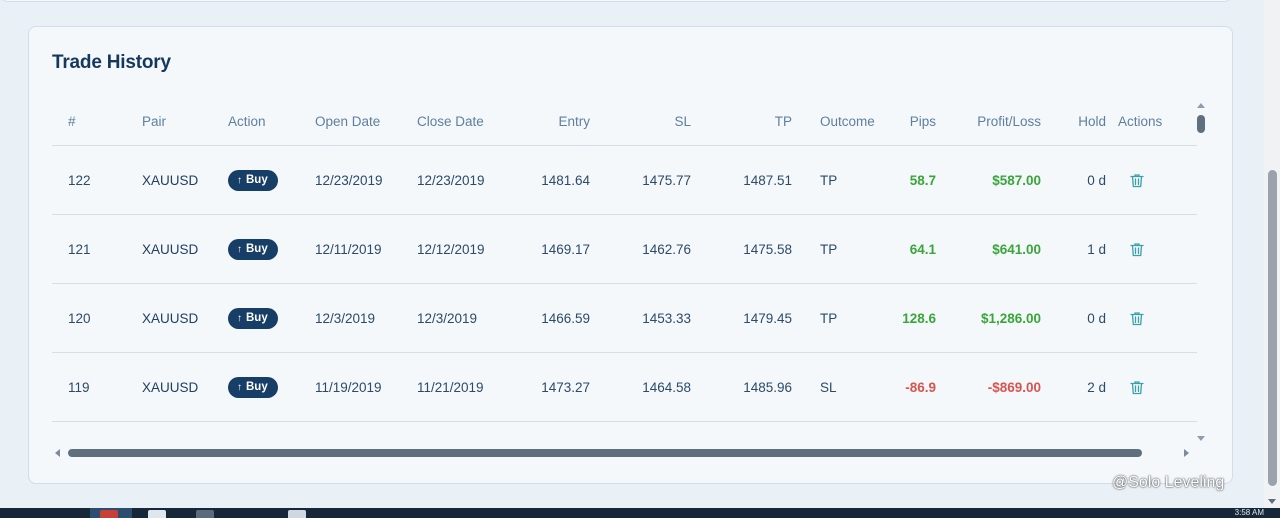 The image size is (1280, 518). Describe the element at coordinates (554, 180) in the screenshot. I see `cell-entry: 1481.64` at that location.